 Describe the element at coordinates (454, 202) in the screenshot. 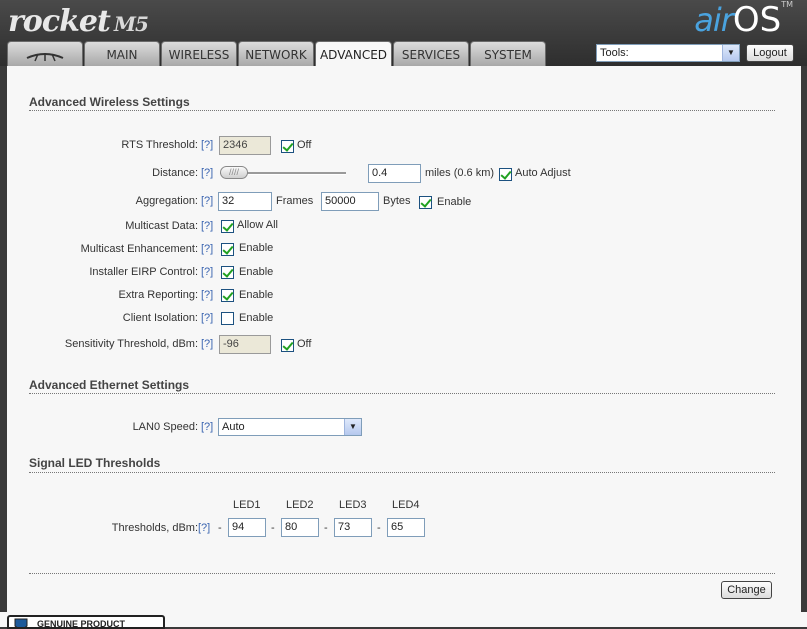

I see `aggregation-enable-label: Enable` at that location.